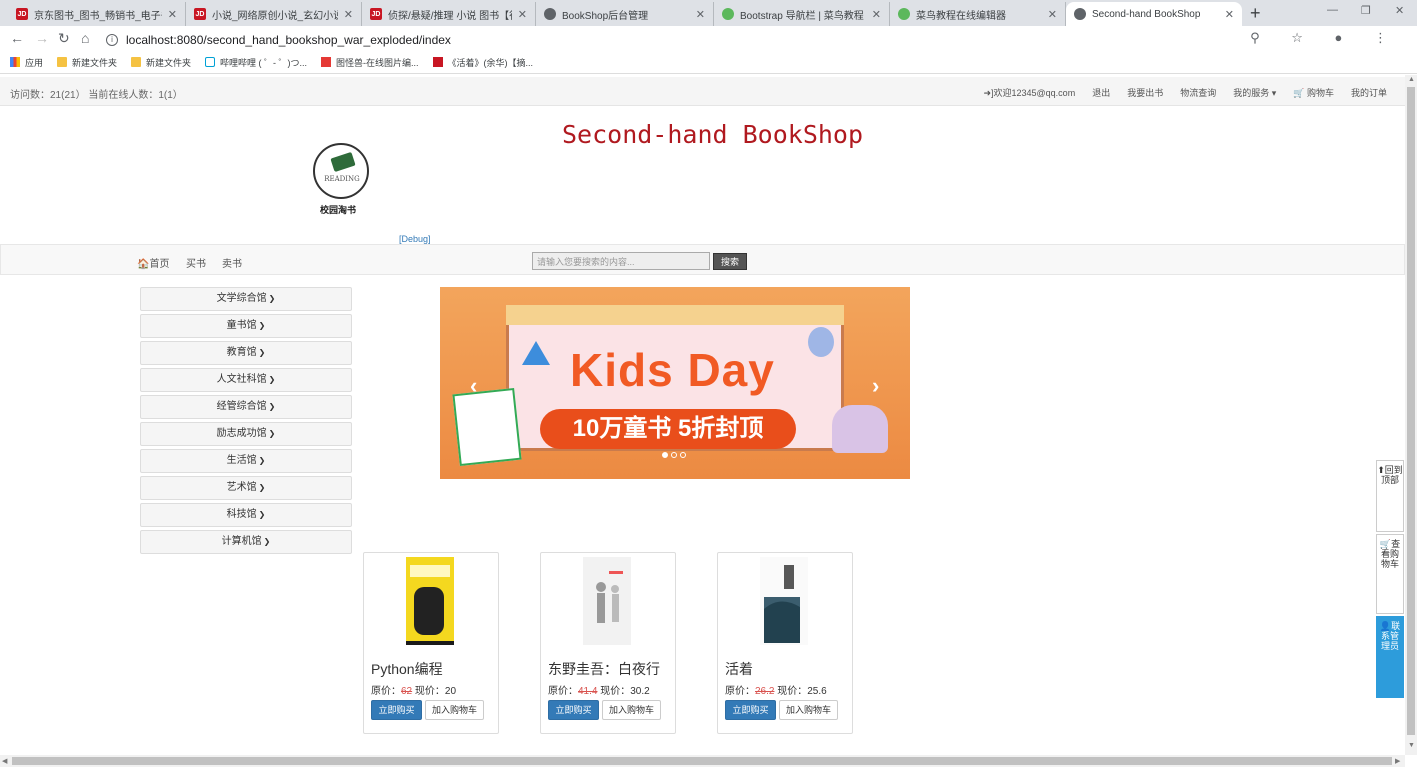  I want to click on product-price: 原价：62 现价：20, so click(413, 689).